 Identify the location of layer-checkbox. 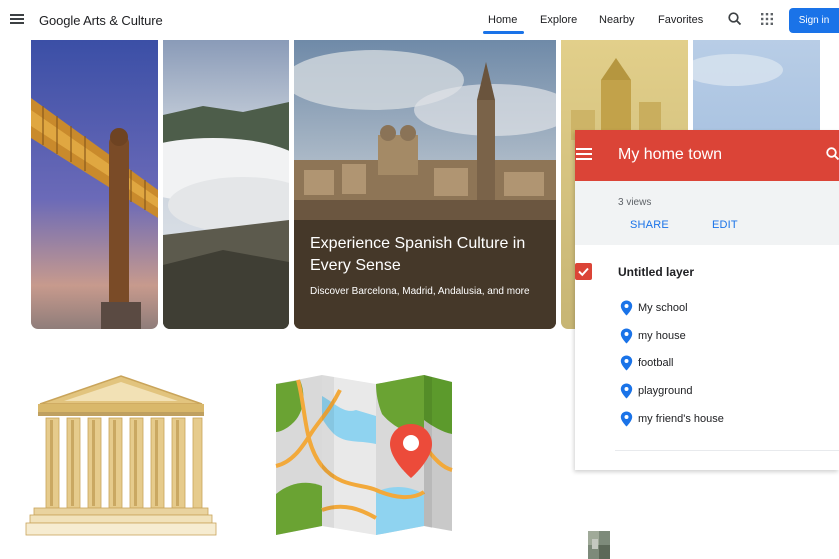
(583, 271).